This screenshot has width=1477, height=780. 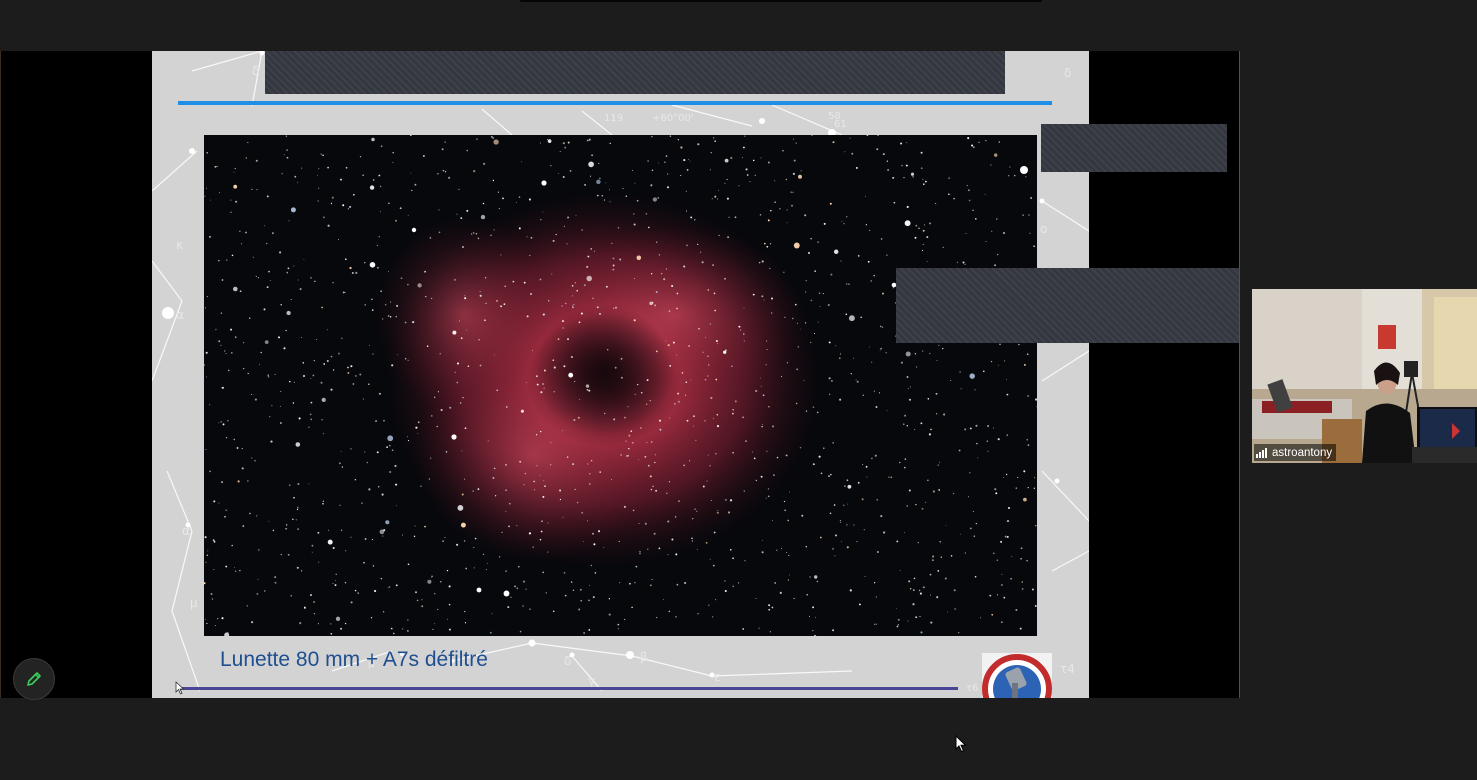 What do you see at coordinates (1261, 452) in the screenshot?
I see `signal-bars-icon` at bounding box center [1261, 452].